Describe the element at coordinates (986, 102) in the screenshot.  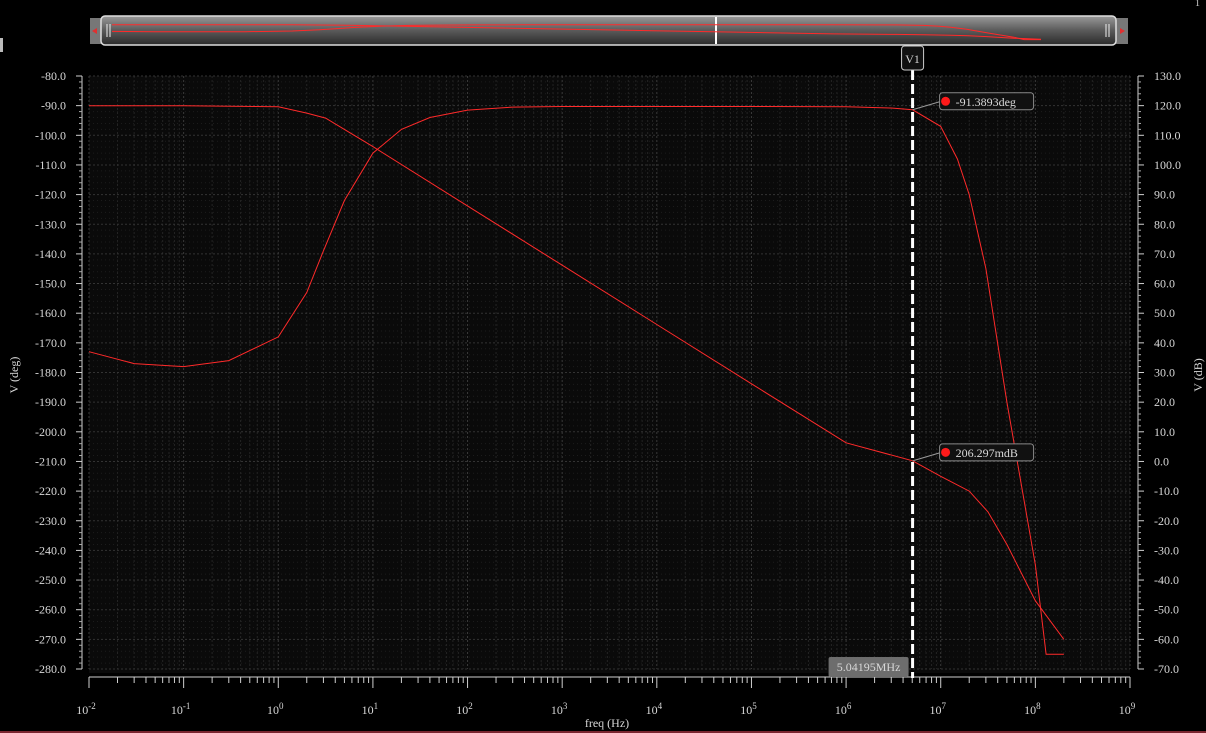
I see `marker-label: -91.3893deg` at that location.